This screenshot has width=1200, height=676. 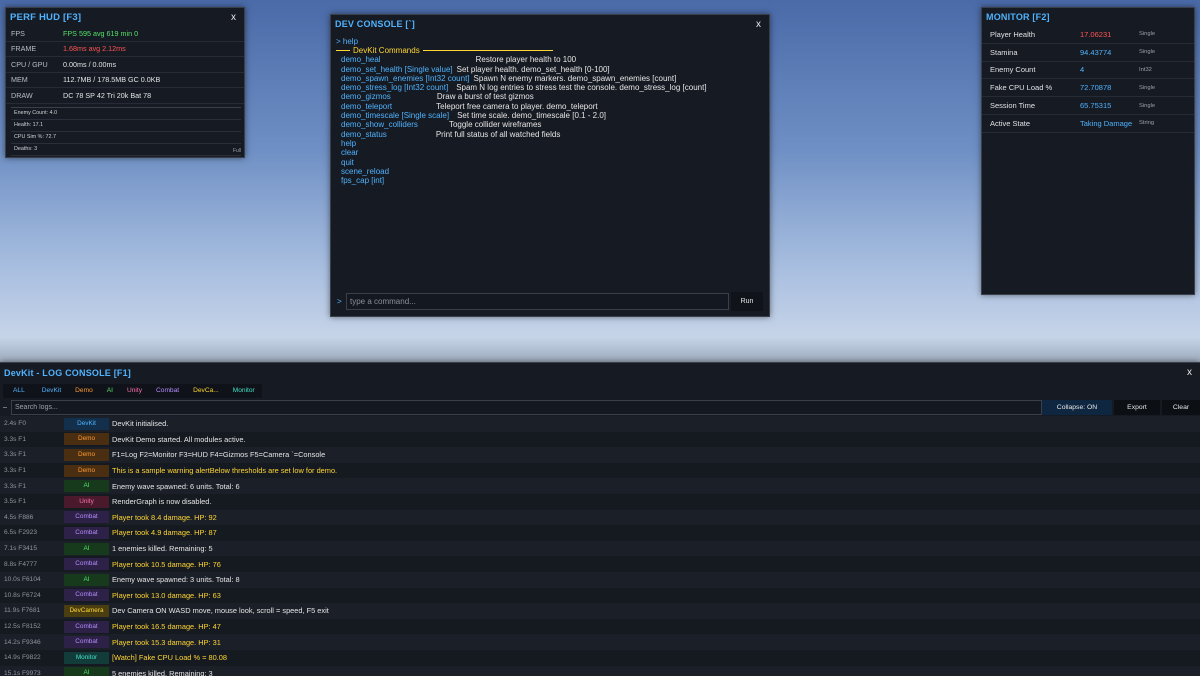 What do you see at coordinates (347, 162) in the screenshot?
I see `command-name: quit` at bounding box center [347, 162].